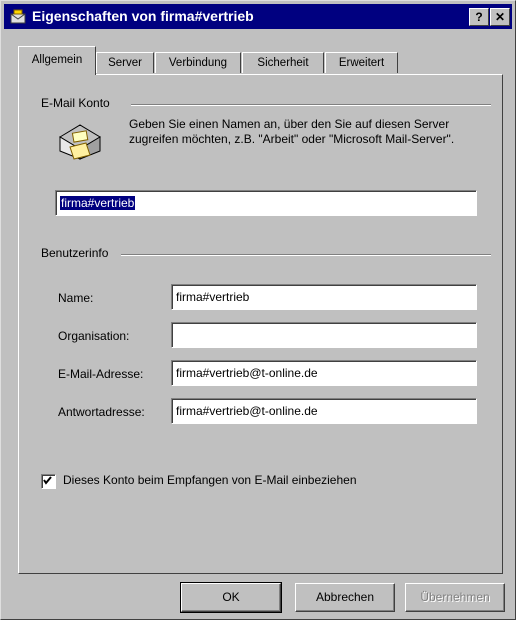  What do you see at coordinates (80, 141) in the screenshot?
I see `email-envelope-icon` at bounding box center [80, 141].